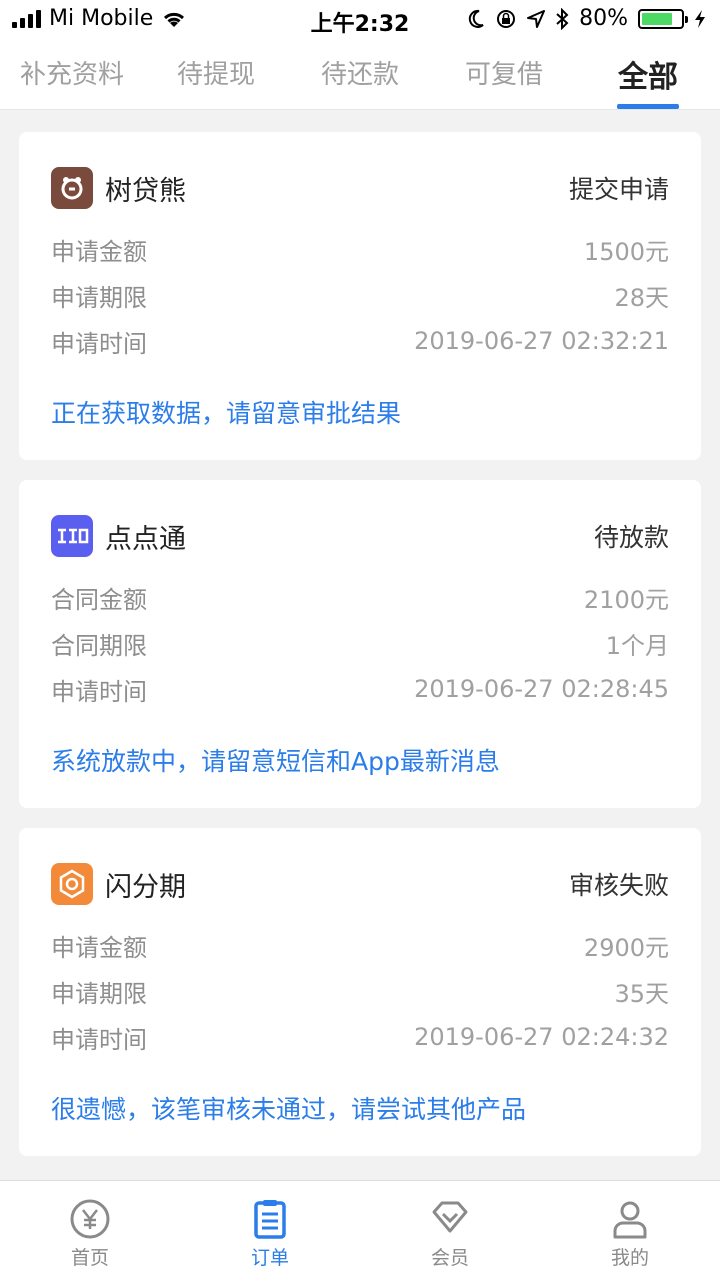 The image size is (720, 1280). Describe the element at coordinates (700, 18) in the screenshot. I see `charging-icon` at that location.